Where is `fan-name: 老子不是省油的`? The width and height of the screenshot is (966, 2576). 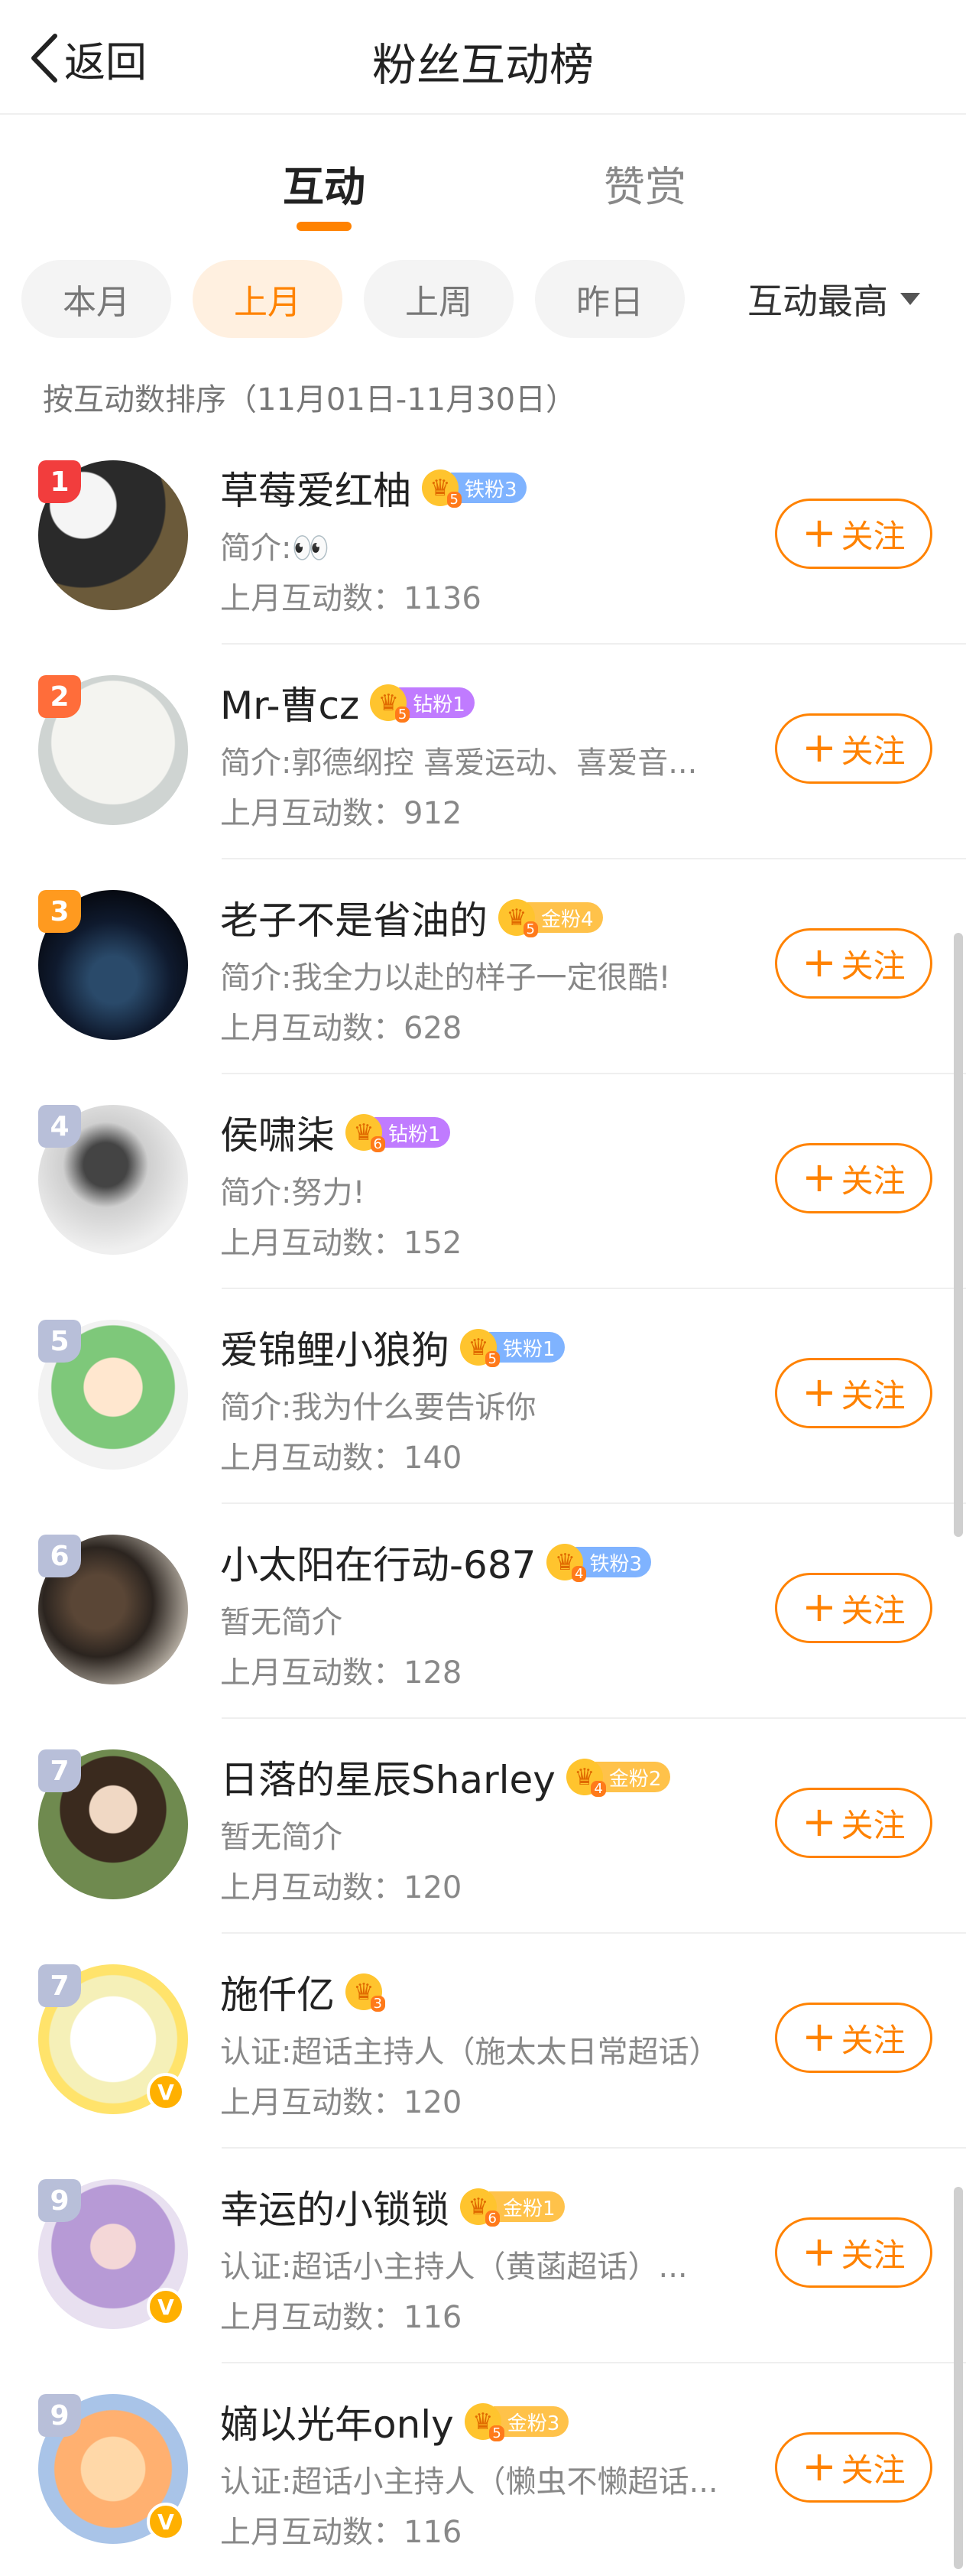
fan-name: 老子不是省油的 is located at coordinates (354, 918).